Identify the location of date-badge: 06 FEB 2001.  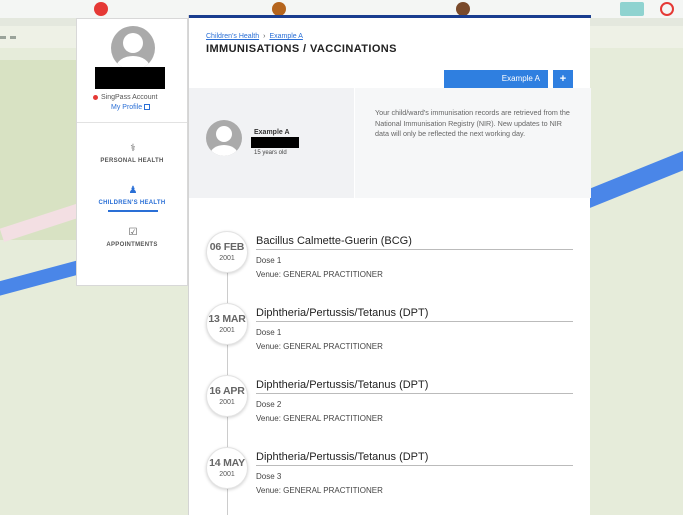
(227, 252).